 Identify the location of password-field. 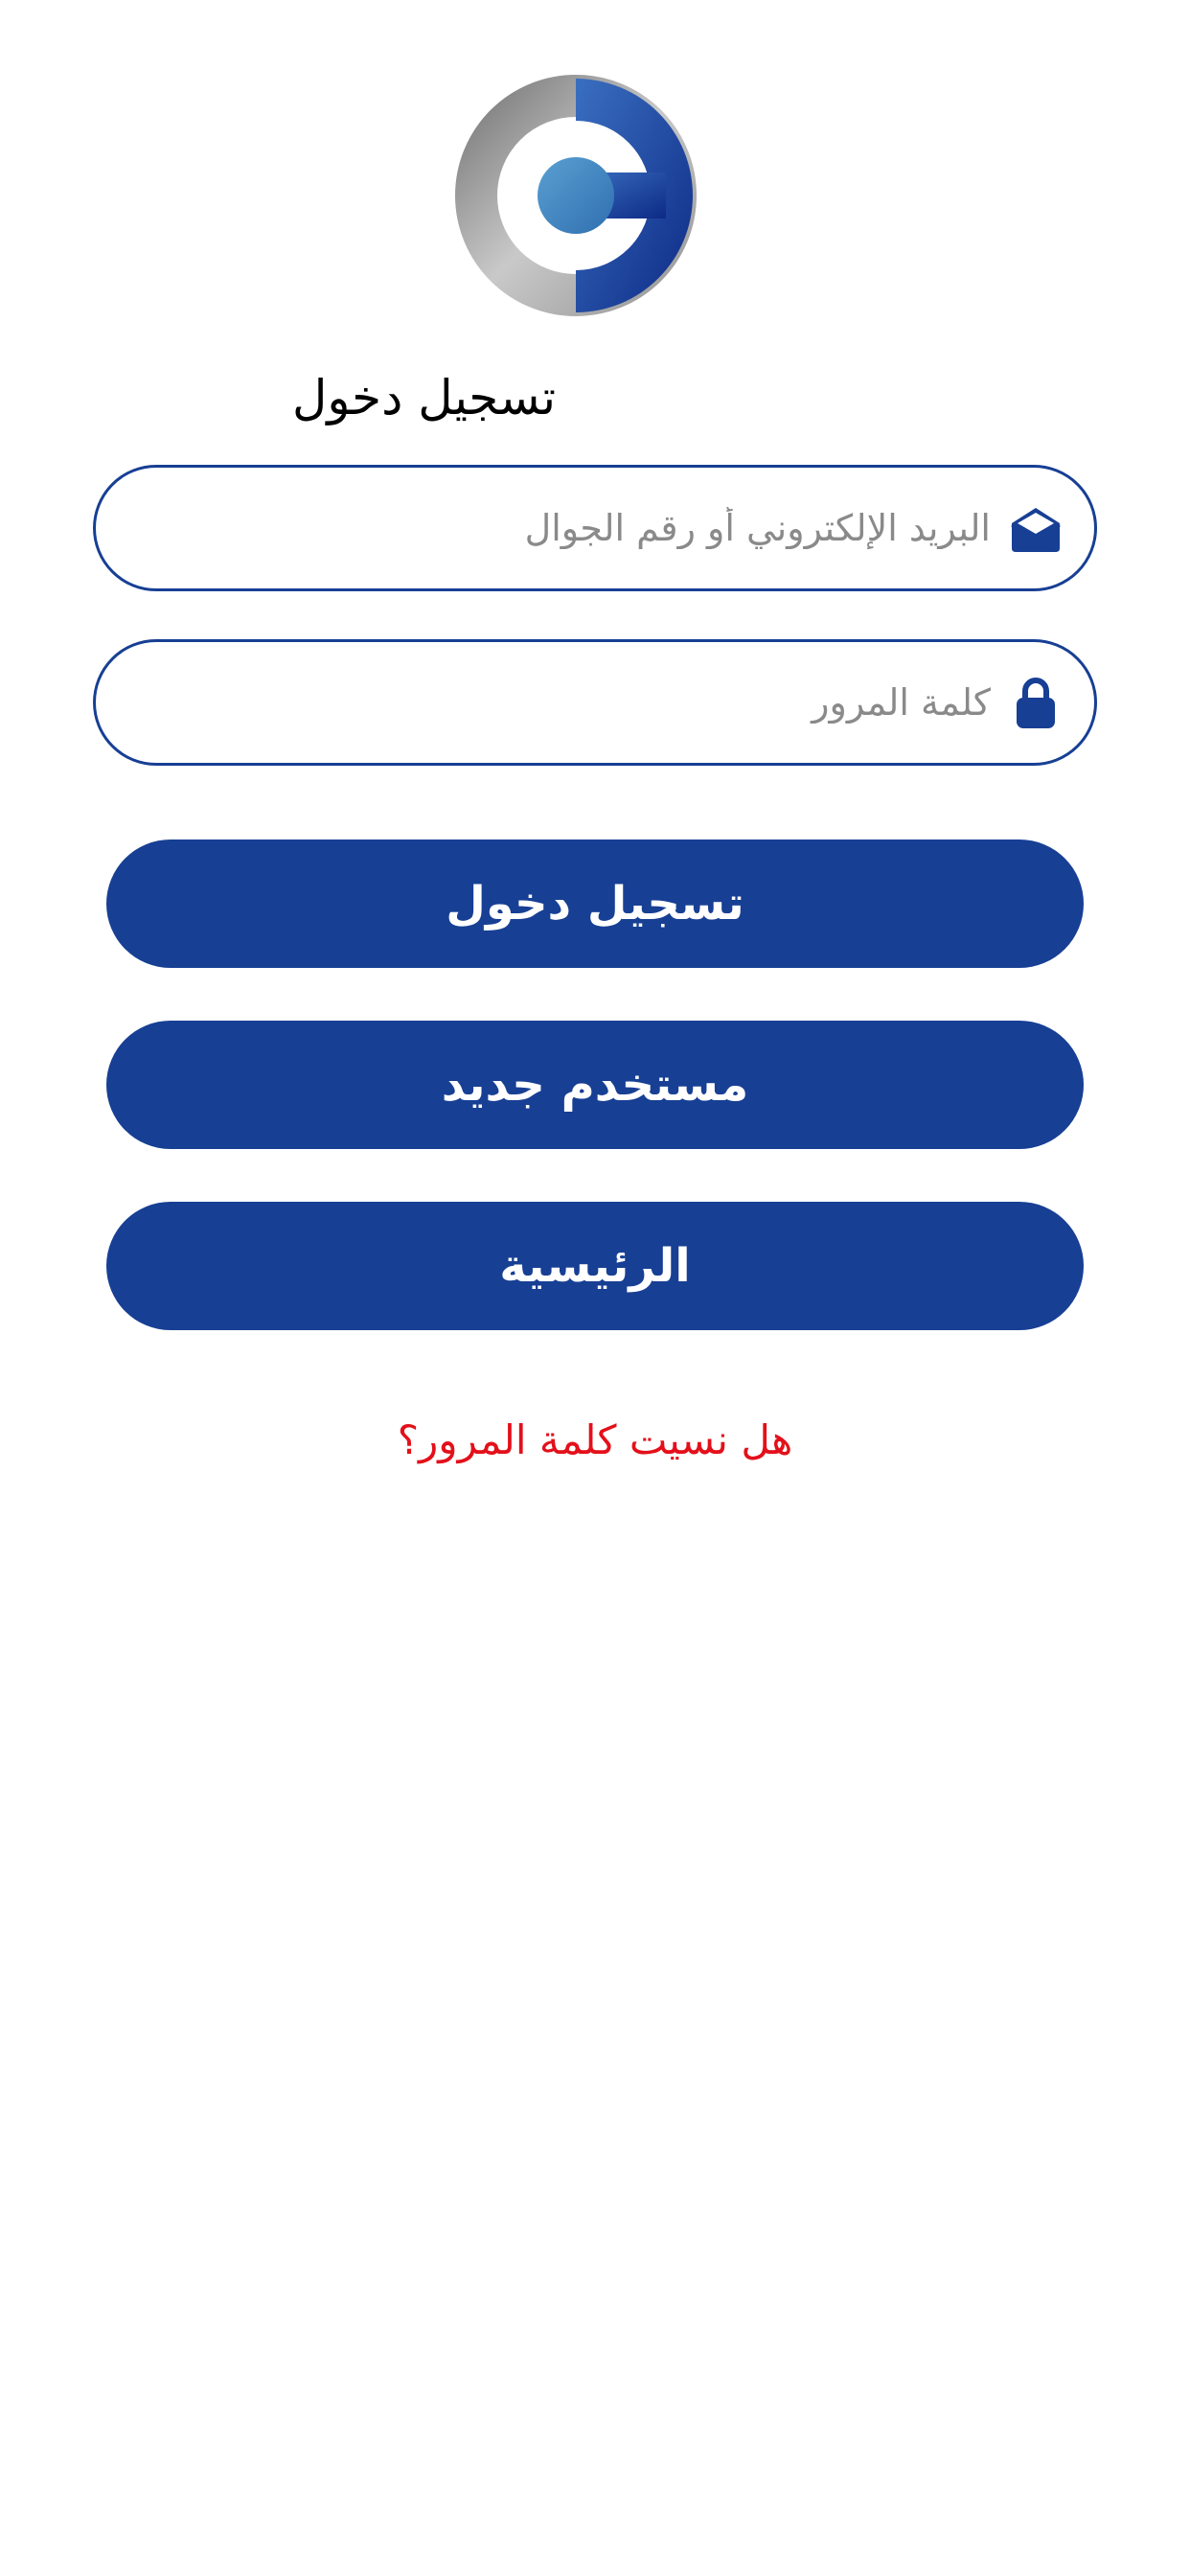
(595, 702).